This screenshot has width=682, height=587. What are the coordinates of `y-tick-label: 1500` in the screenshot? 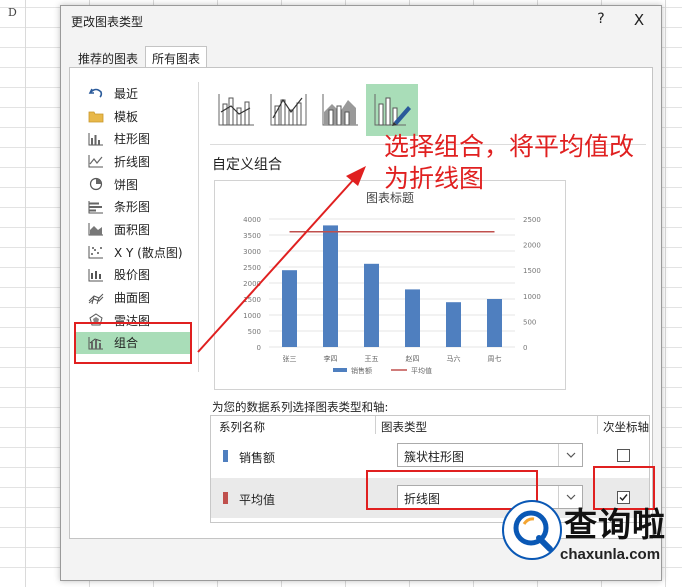 It's located at (252, 300).